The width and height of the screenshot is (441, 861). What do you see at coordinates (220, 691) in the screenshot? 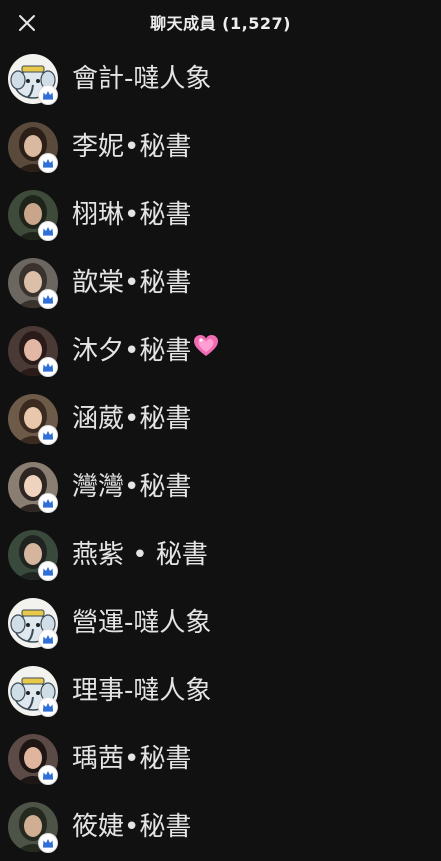
I see `list-item: 理事-噠人象` at bounding box center [220, 691].